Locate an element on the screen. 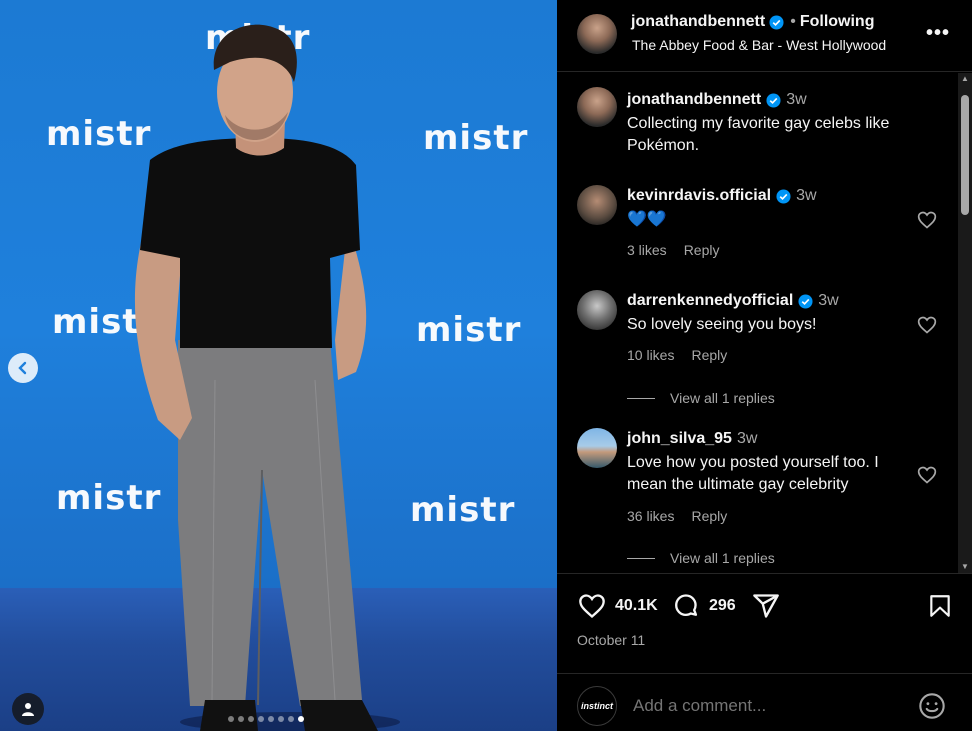  more-options-button: ••• is located at coordinates (938, 33).